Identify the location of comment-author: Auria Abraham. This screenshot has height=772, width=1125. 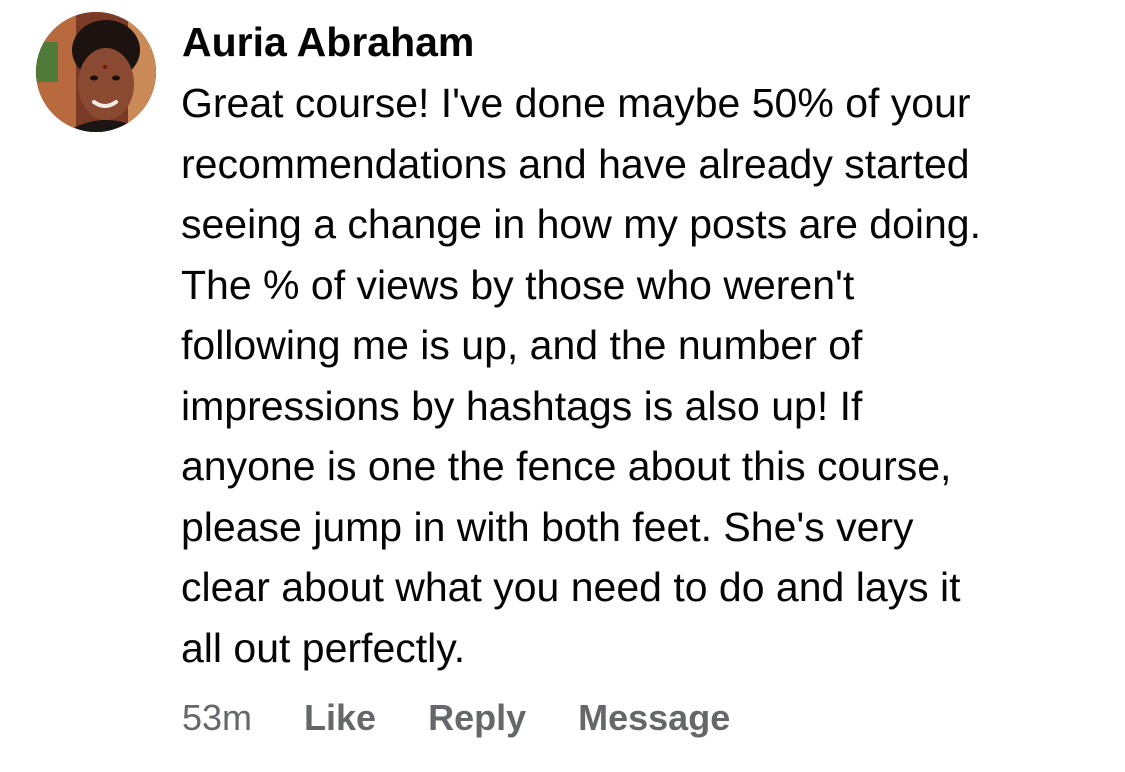
(328, 42).